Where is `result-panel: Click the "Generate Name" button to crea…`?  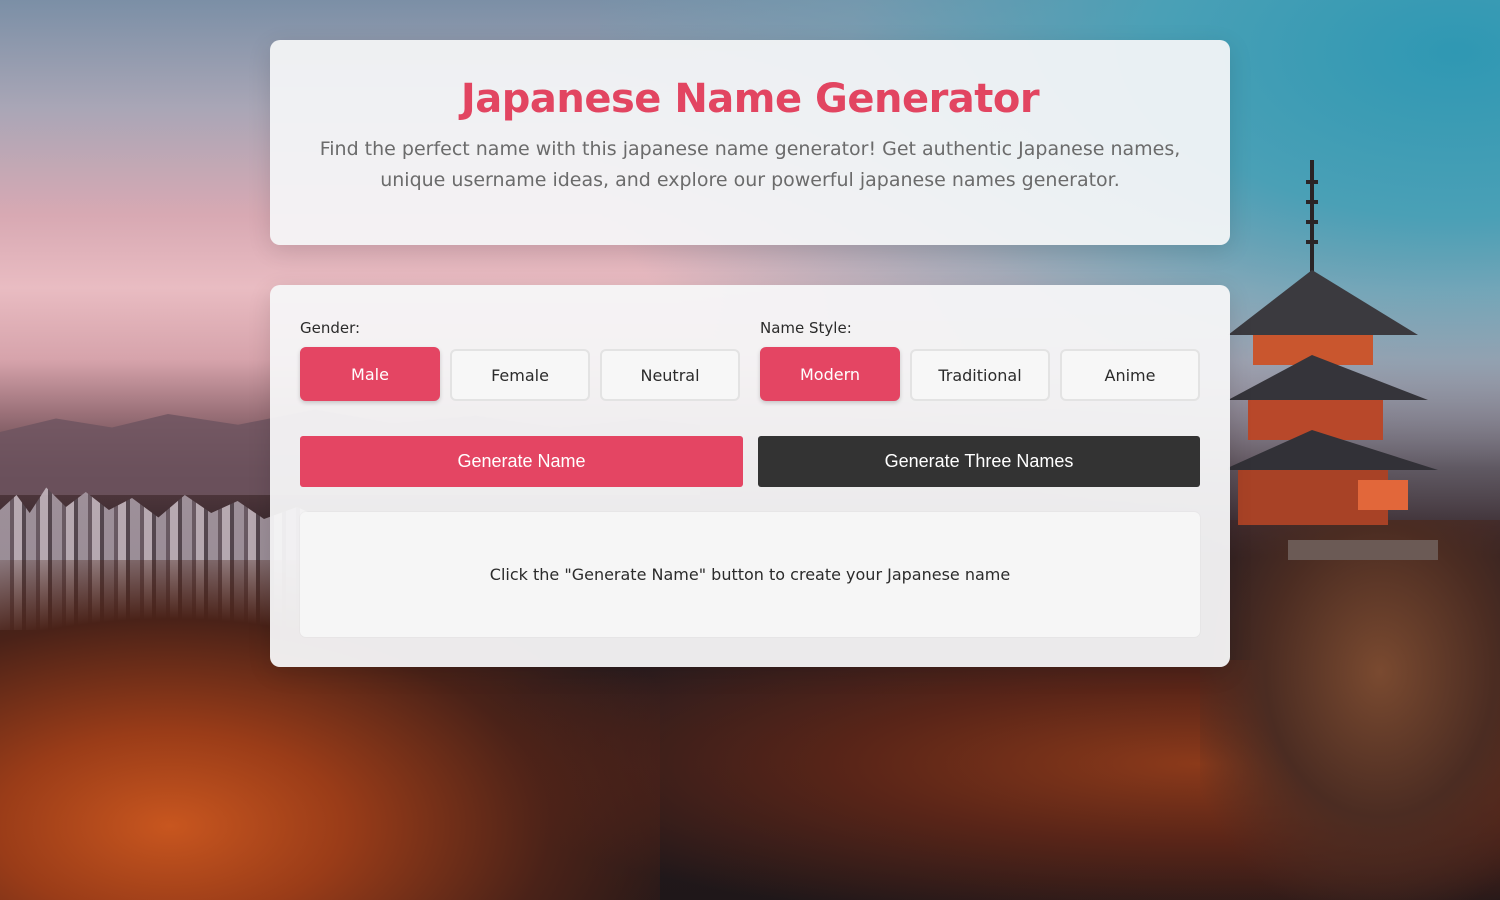 result-panel: Click the "Generate Name" button to crea… is located at coordinates (750, 574).